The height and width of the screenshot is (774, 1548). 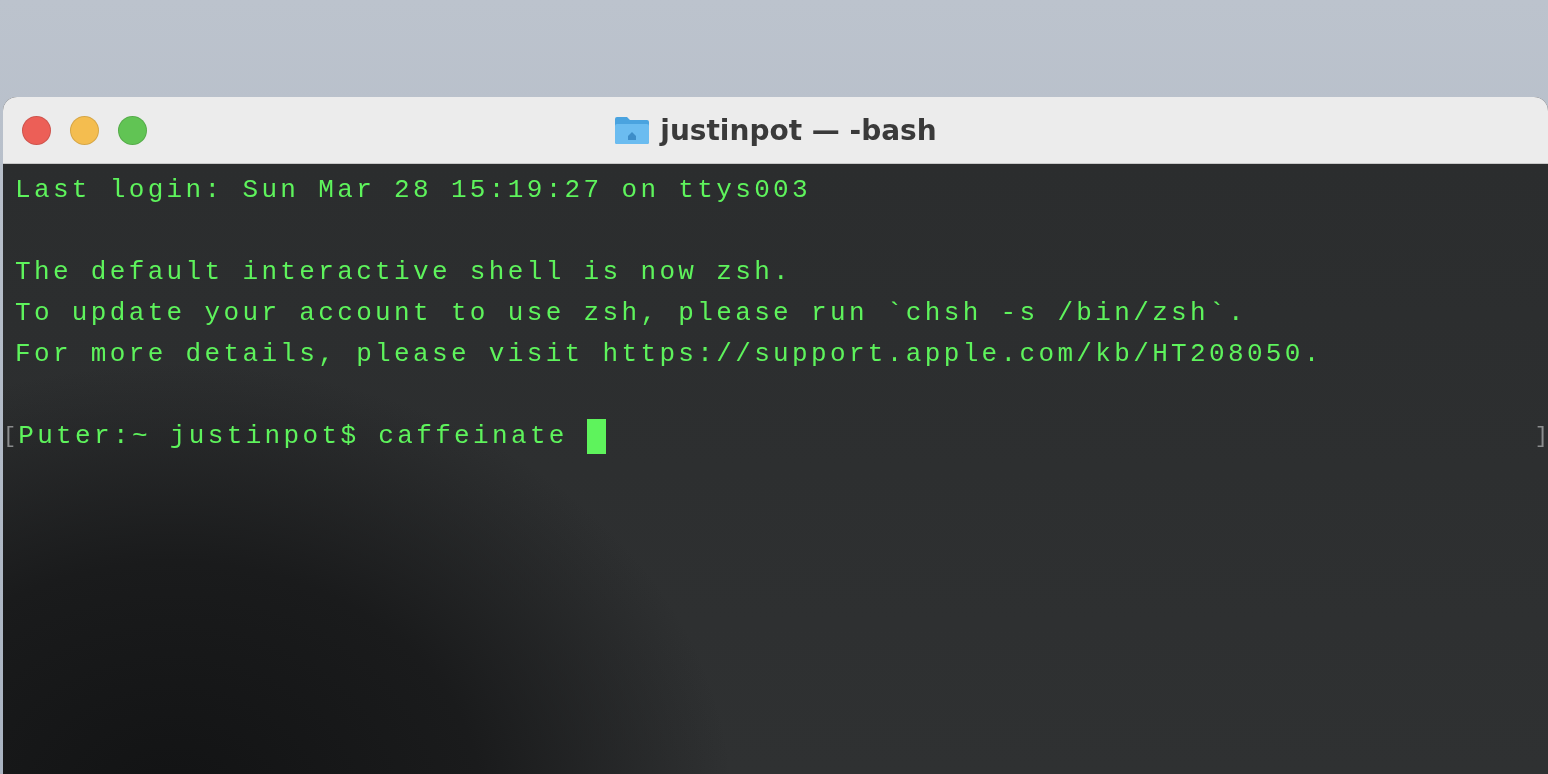 I want to click on folder-icon, so click(x=632, y=130).